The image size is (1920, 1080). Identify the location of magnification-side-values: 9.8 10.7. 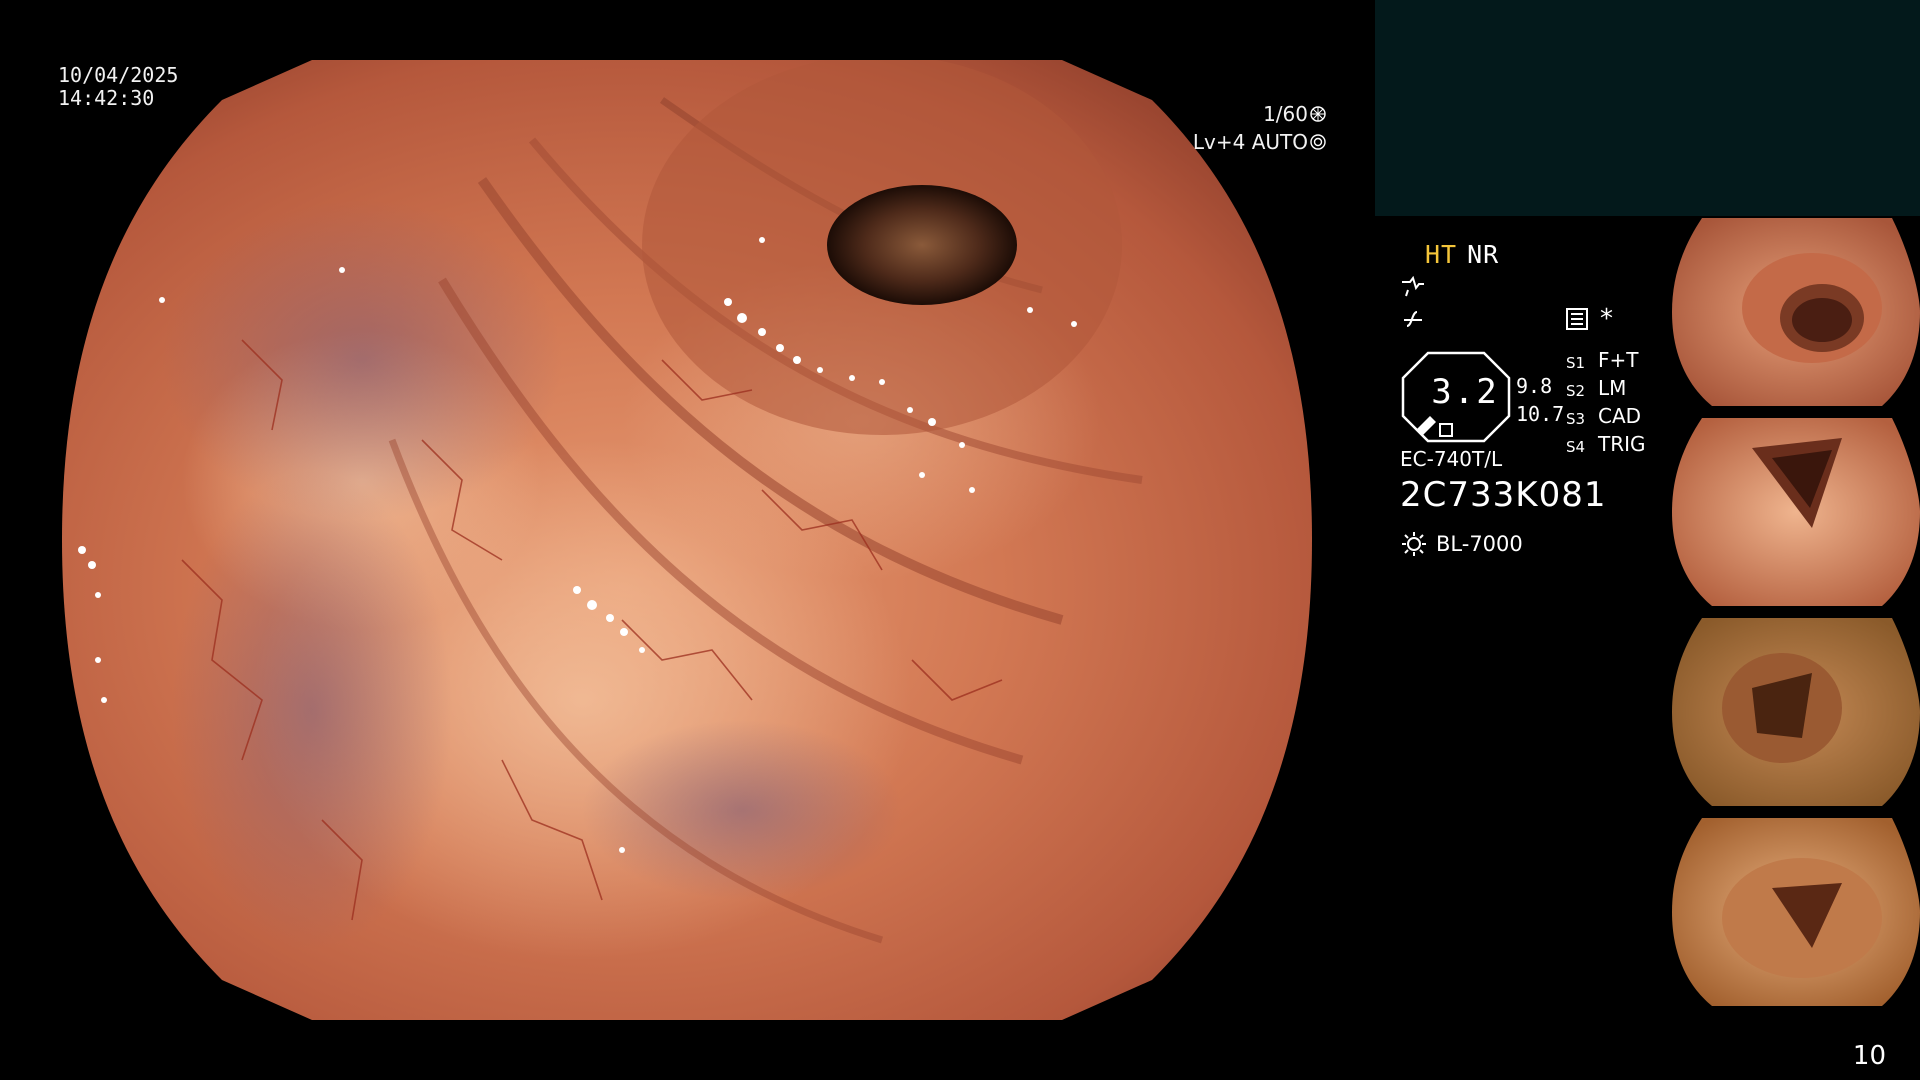
(1540, 400).